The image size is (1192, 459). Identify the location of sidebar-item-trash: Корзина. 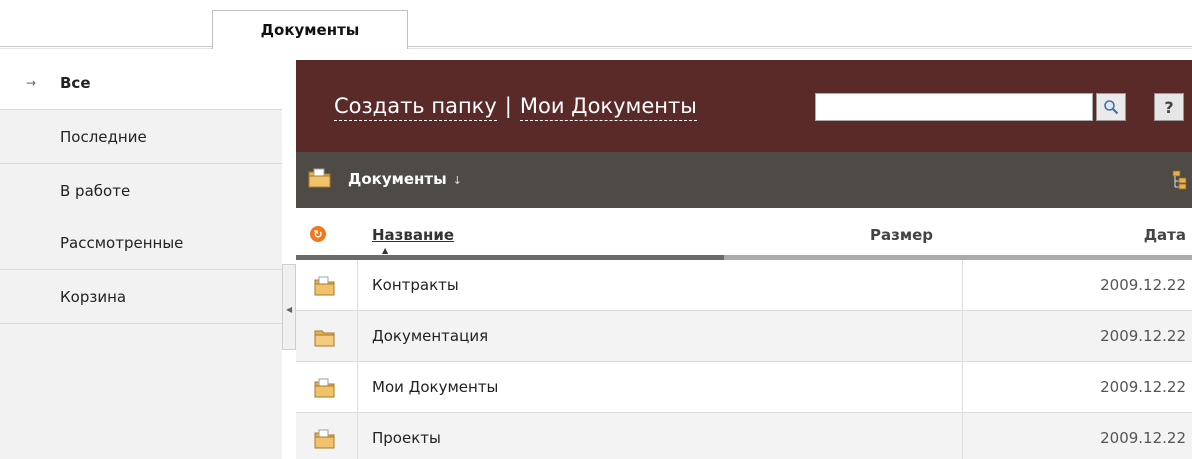
(141, 297).